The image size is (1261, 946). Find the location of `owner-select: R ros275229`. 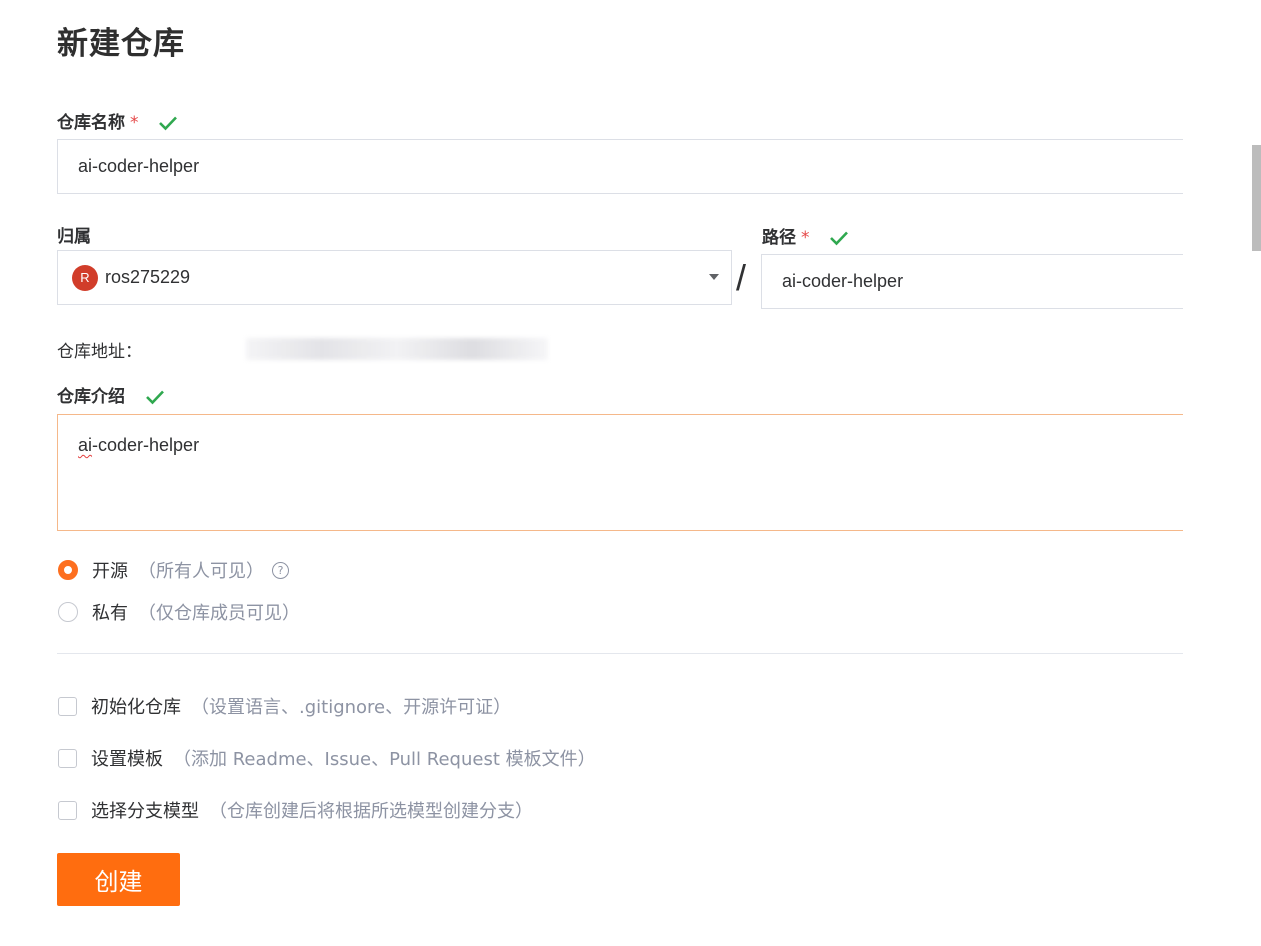

owner-select: R ros275229 is located at coordinates (394, 277).